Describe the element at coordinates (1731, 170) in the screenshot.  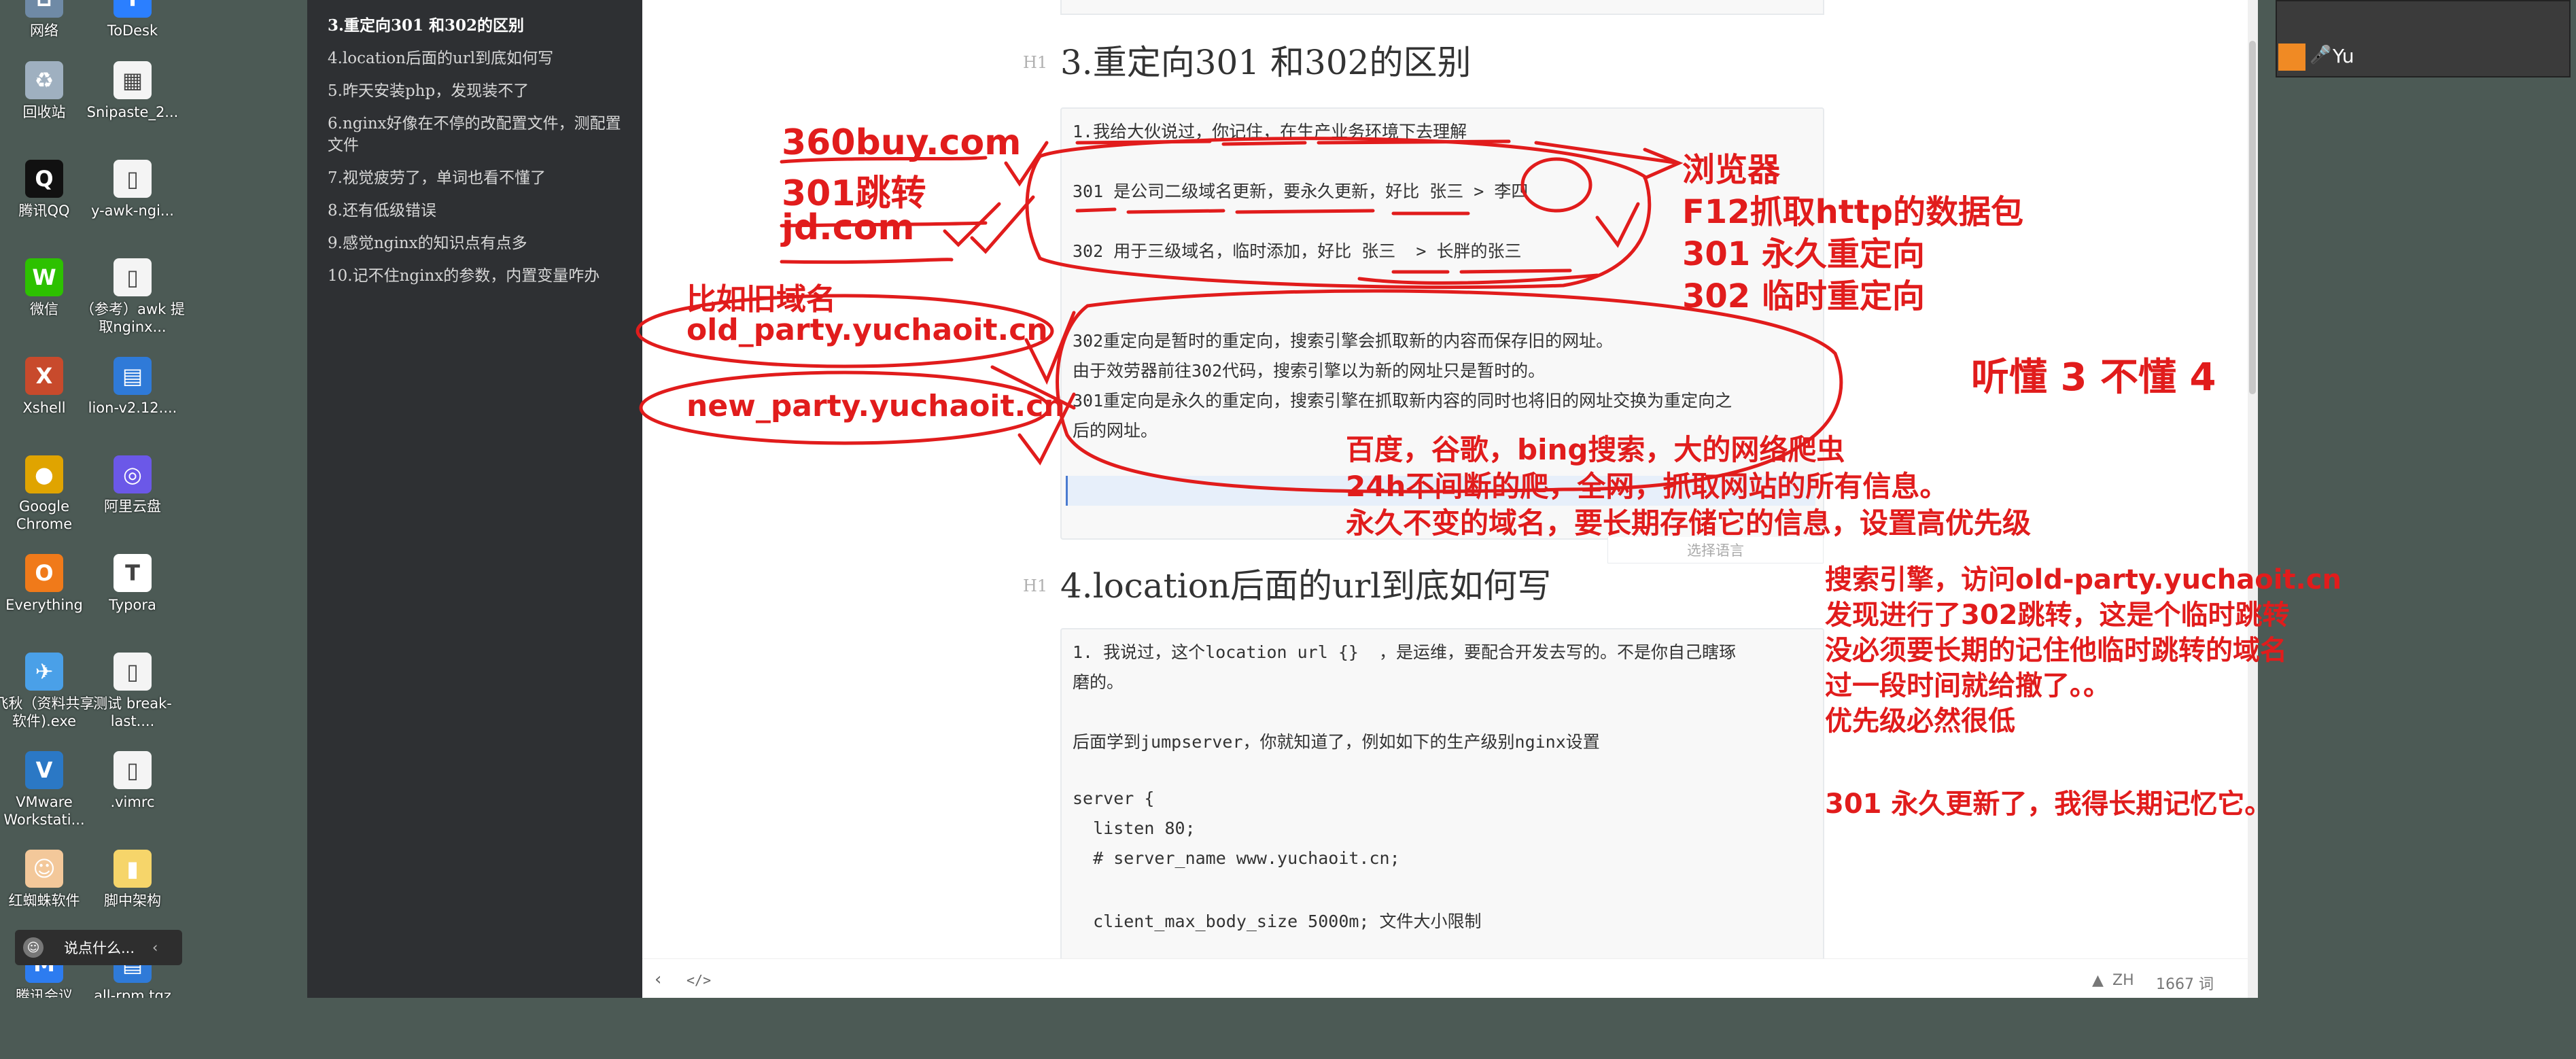
I see `anno-browser: 浏览器` at that location.